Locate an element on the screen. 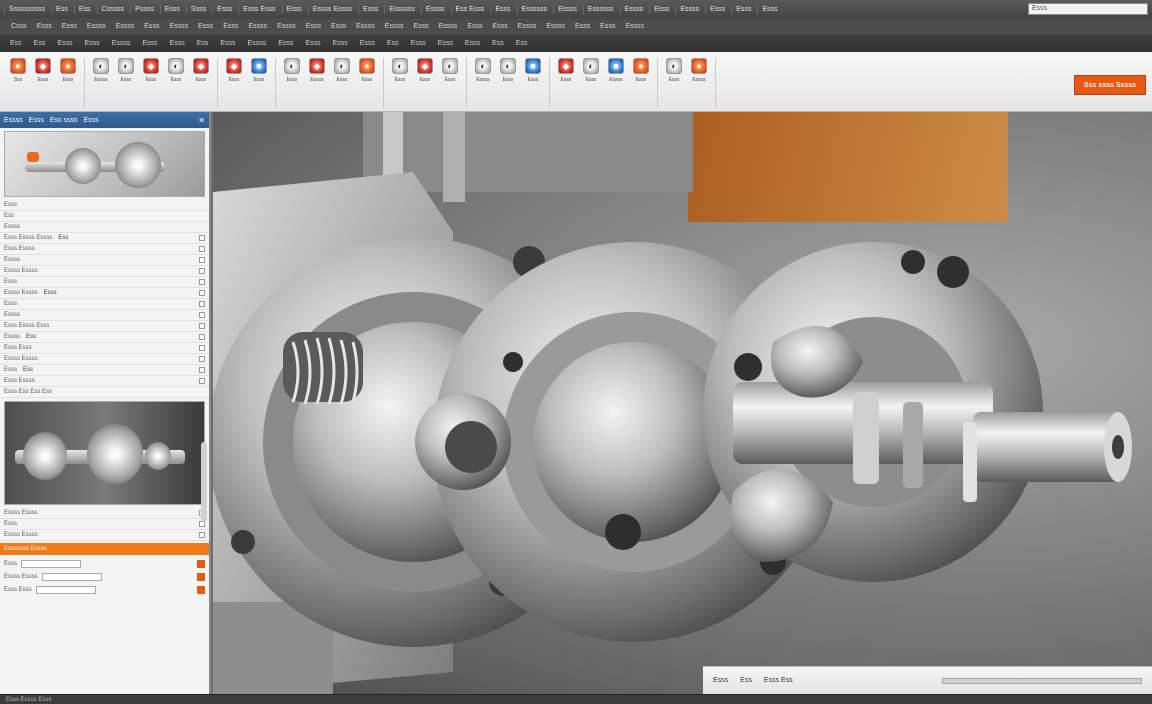  ribbon-button: ■ Esss is located at coordinates (533, 83).